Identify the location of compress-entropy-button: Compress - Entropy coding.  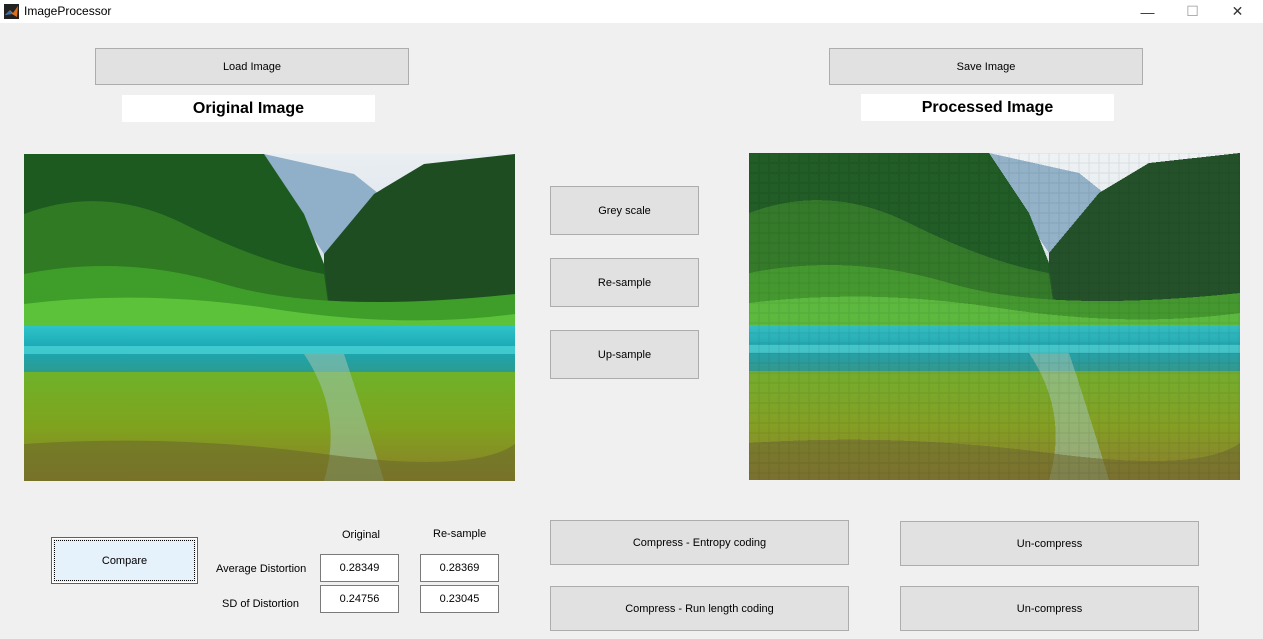
(699, 542).